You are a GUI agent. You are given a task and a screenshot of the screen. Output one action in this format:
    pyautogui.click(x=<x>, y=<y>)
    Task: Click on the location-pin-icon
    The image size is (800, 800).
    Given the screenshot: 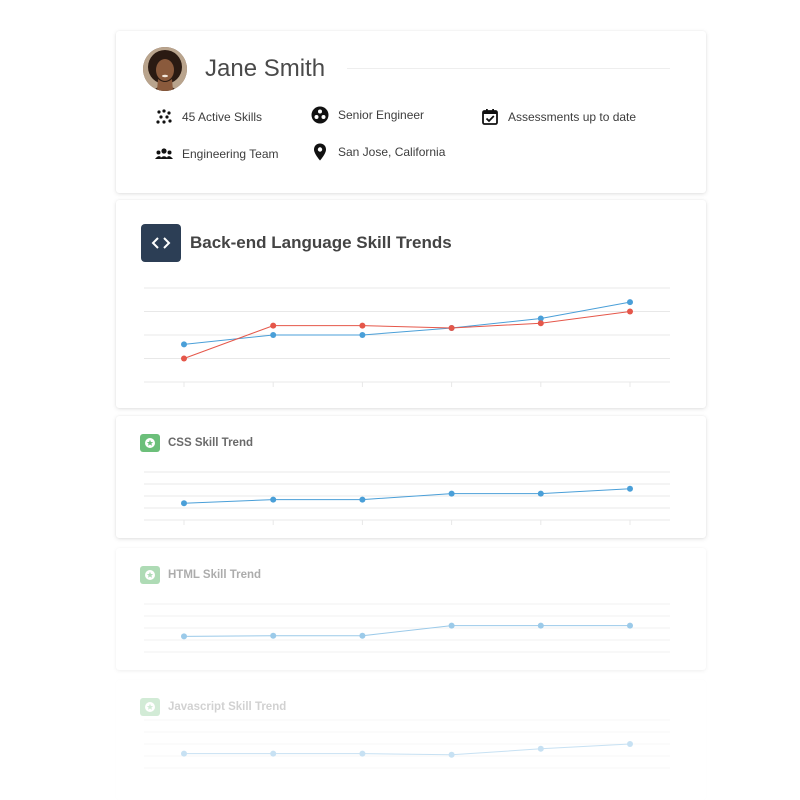 What is the action you would take?
    pyautogui.click(x=320, y=152)
    